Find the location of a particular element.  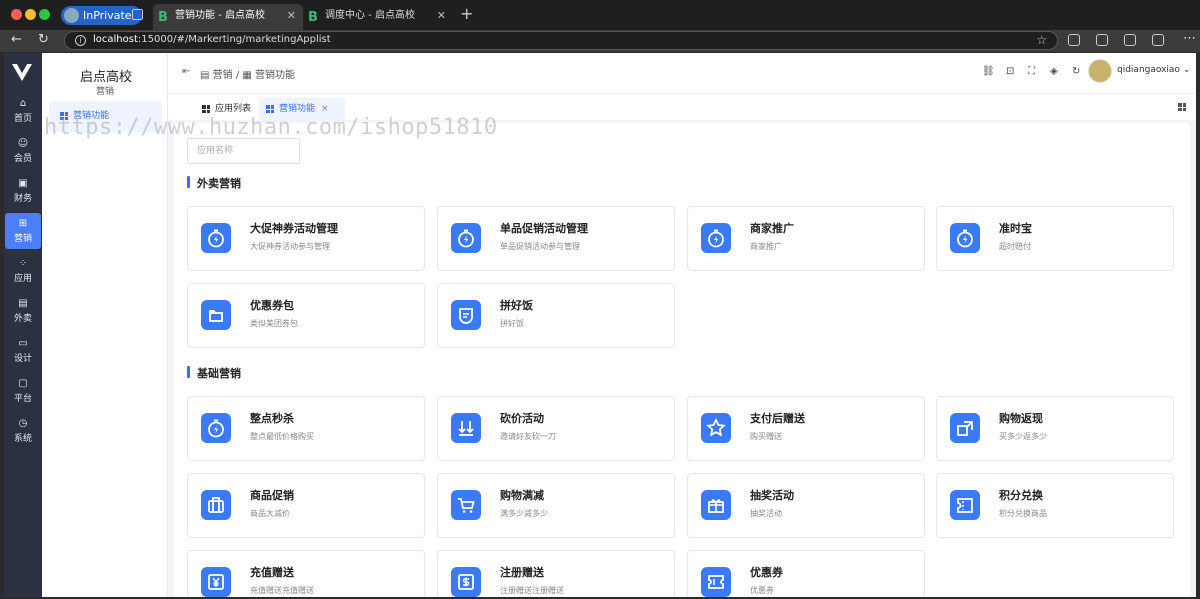

nav-item-platform: ▢ 平台 is located at coordinates (23, 391).